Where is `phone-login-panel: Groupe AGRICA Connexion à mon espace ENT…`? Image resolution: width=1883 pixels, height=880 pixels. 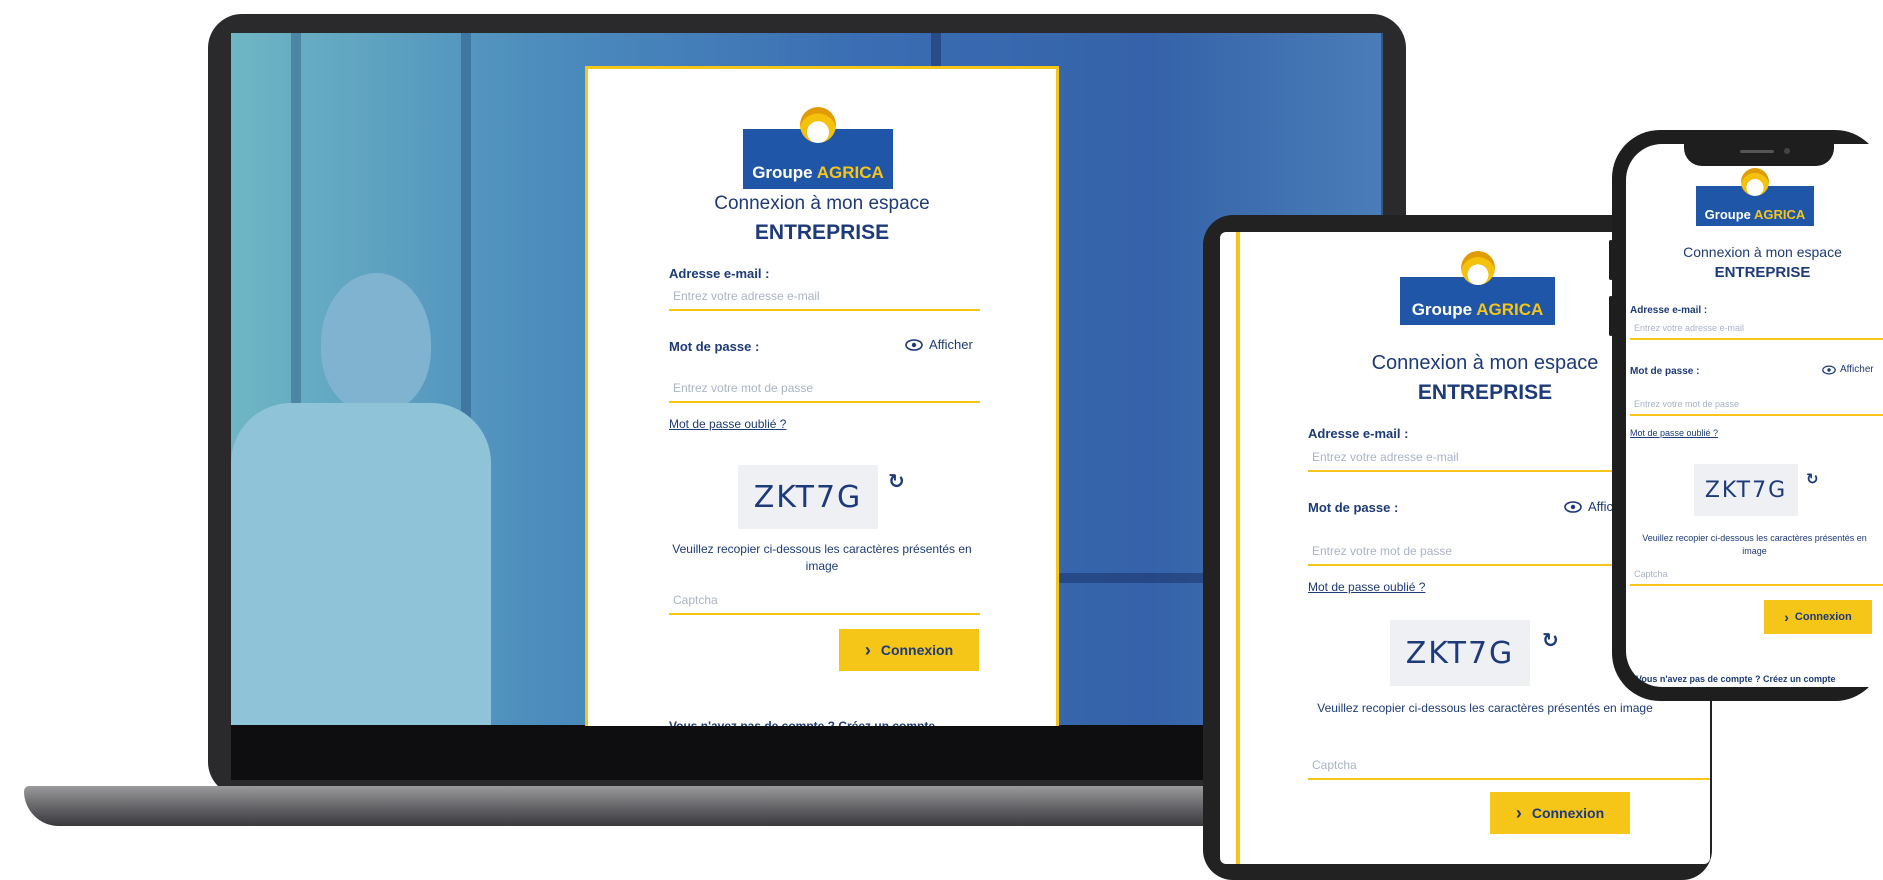 phone-login-panel: Groupe AGRICA Connexion à mon espace ENT… is located at coordinates (1754, 415).